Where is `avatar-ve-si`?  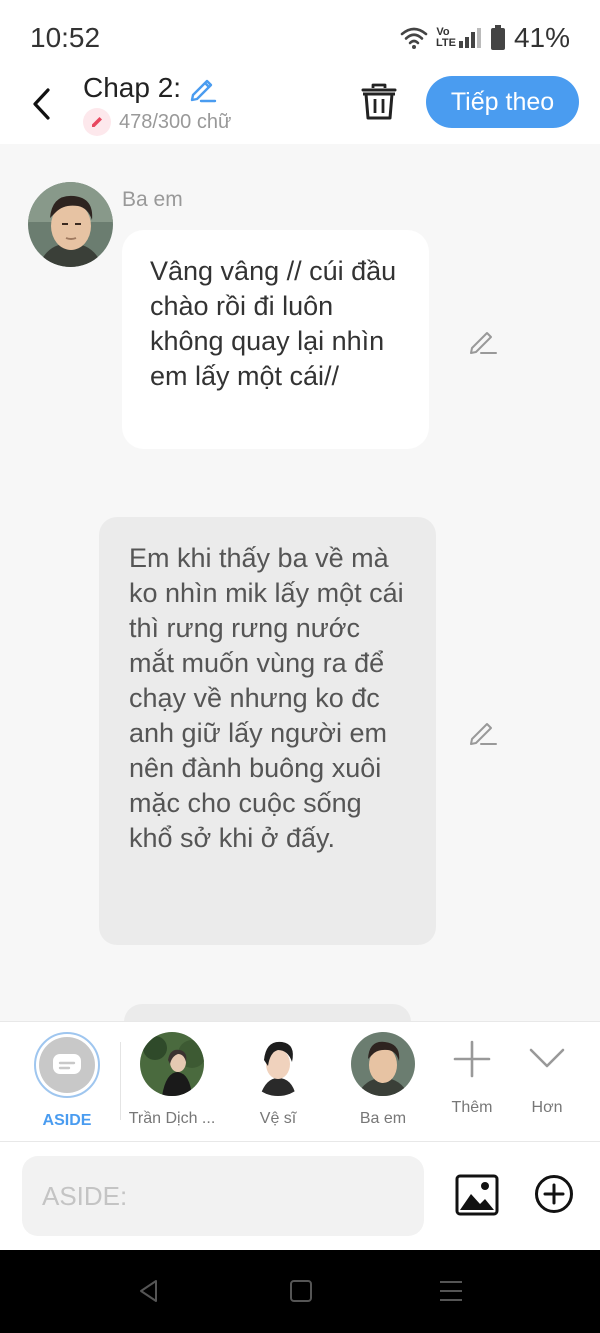
avatar-ve-si is located at coordinates (278, 1064).